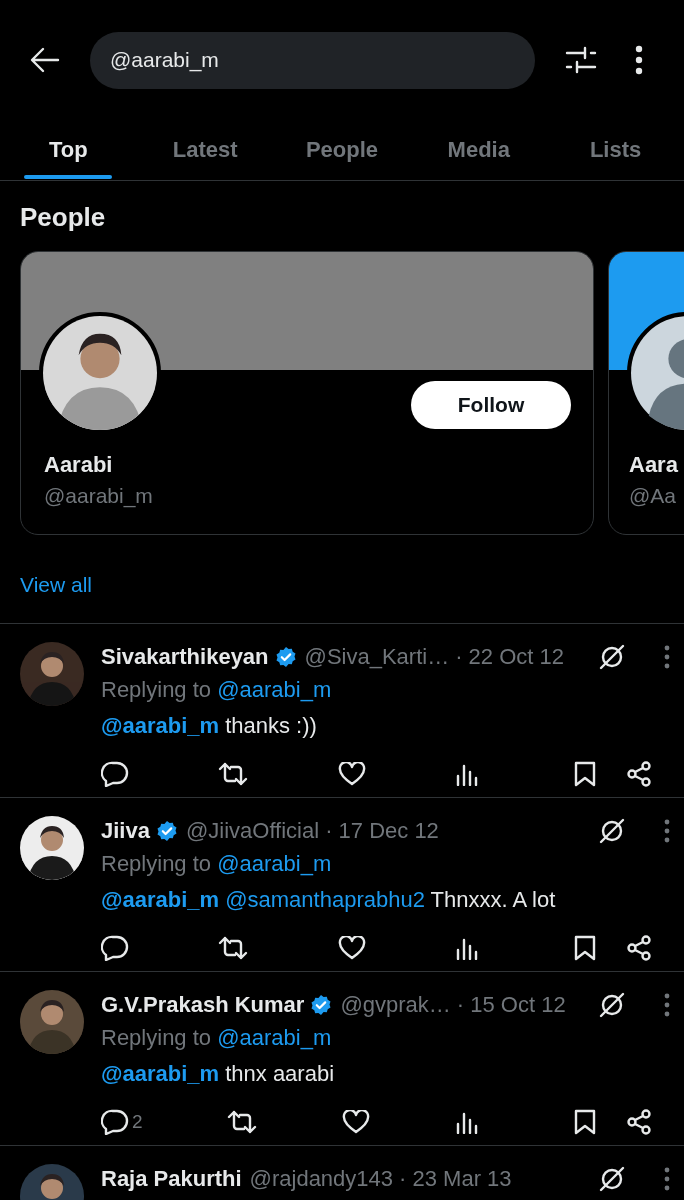  Describe the element at coordinates (491, 405) in the screenshot. I see `follow-button: Follow` at that location.